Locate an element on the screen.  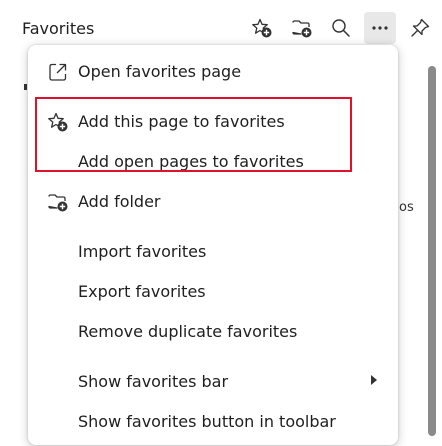
menu-item-add-this-page: Add this page to favorites is located at coordinates (213, 121).